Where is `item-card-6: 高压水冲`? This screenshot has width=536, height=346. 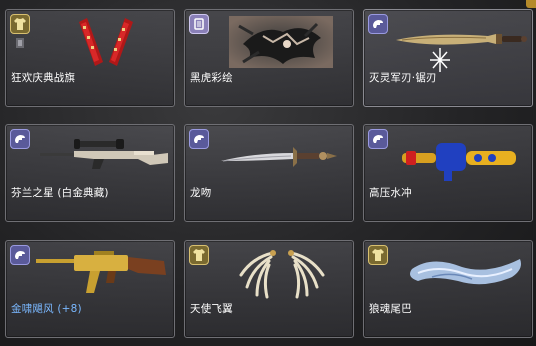
item-card-6: 高压水冲 is located at coordinates (448, 173).